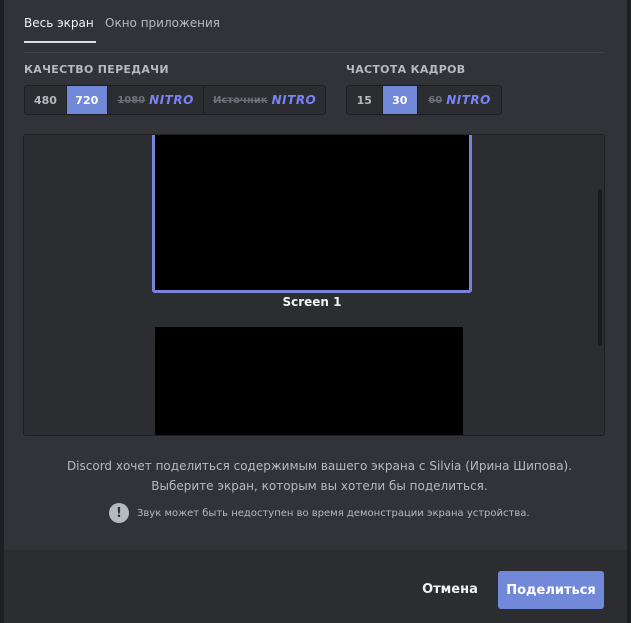 The image size is (631, 623). Describe the element at coordinates (629, 311) in the screenshot. I see `backdrop-edge-right` at that location.